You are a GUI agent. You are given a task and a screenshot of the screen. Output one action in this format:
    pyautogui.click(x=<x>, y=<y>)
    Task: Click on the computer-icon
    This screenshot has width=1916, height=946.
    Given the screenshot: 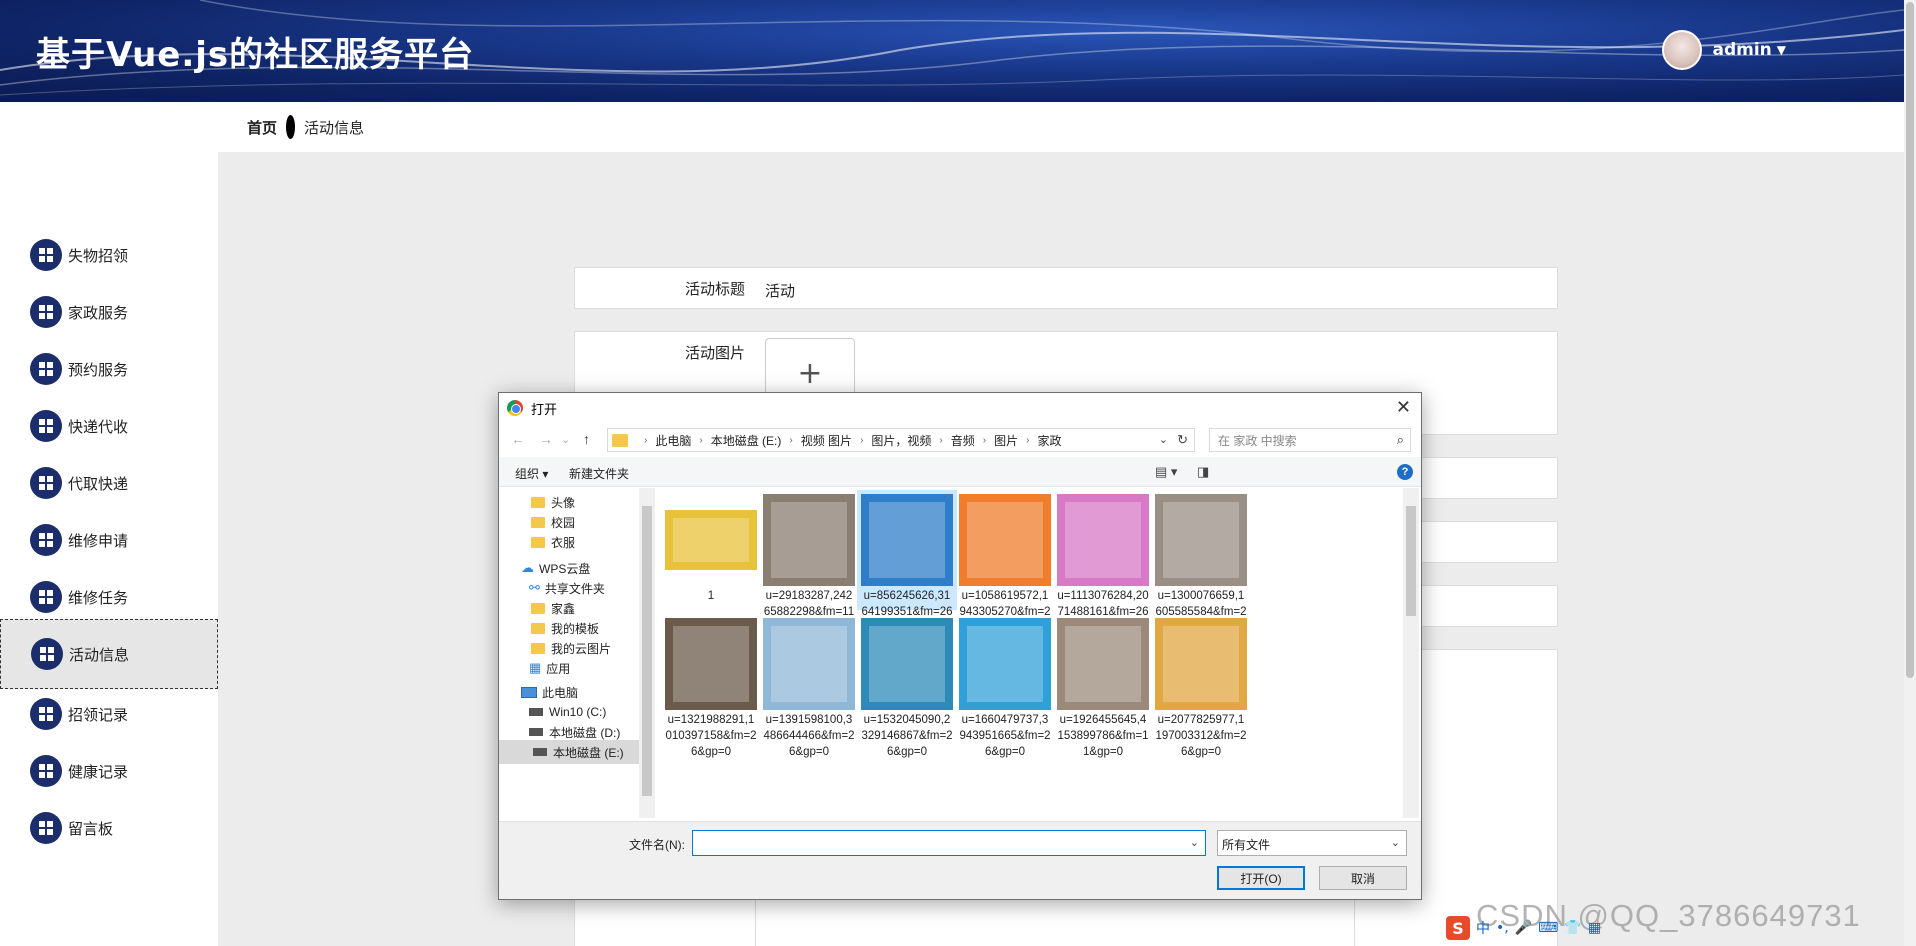 What is the action you would take?
    pyautogui.click(x=529, y=692)
    